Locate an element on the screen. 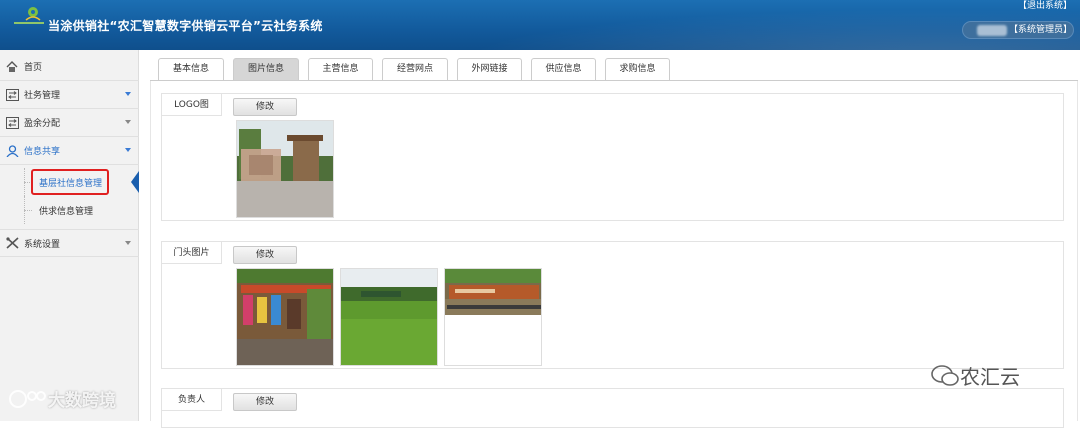 This screenshot has width=1080, height=428. sidebar-item-label: 社务管理 is located at coordinates (42, 96).